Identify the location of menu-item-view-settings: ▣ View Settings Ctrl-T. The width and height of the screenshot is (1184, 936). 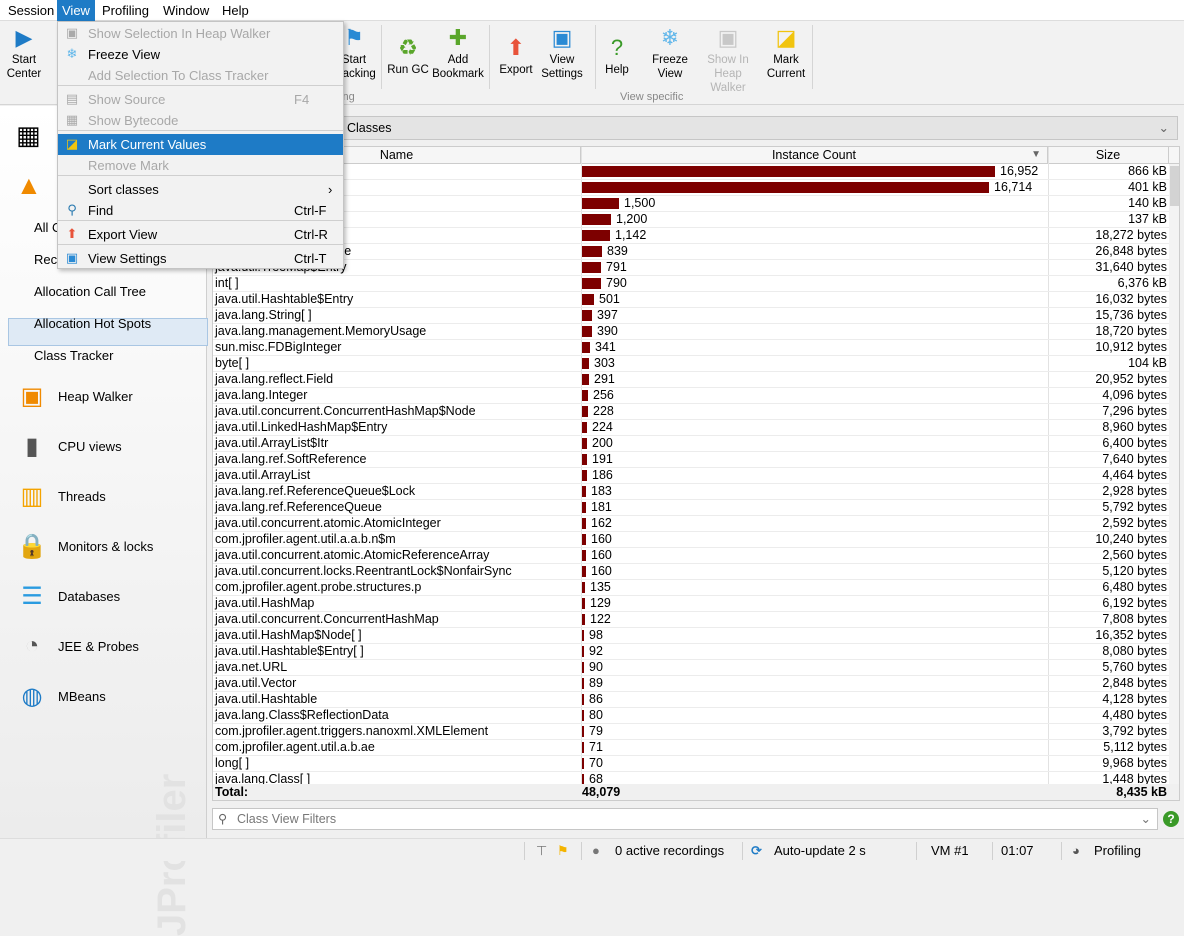
(200, 258).